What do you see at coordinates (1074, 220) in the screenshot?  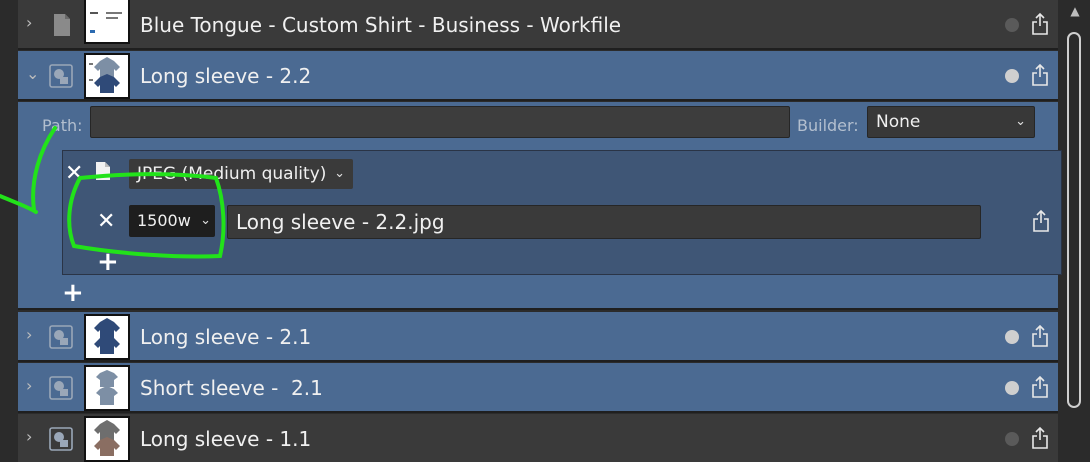 I see `scrollbar-thumb` at bounding box center [1074, 220].